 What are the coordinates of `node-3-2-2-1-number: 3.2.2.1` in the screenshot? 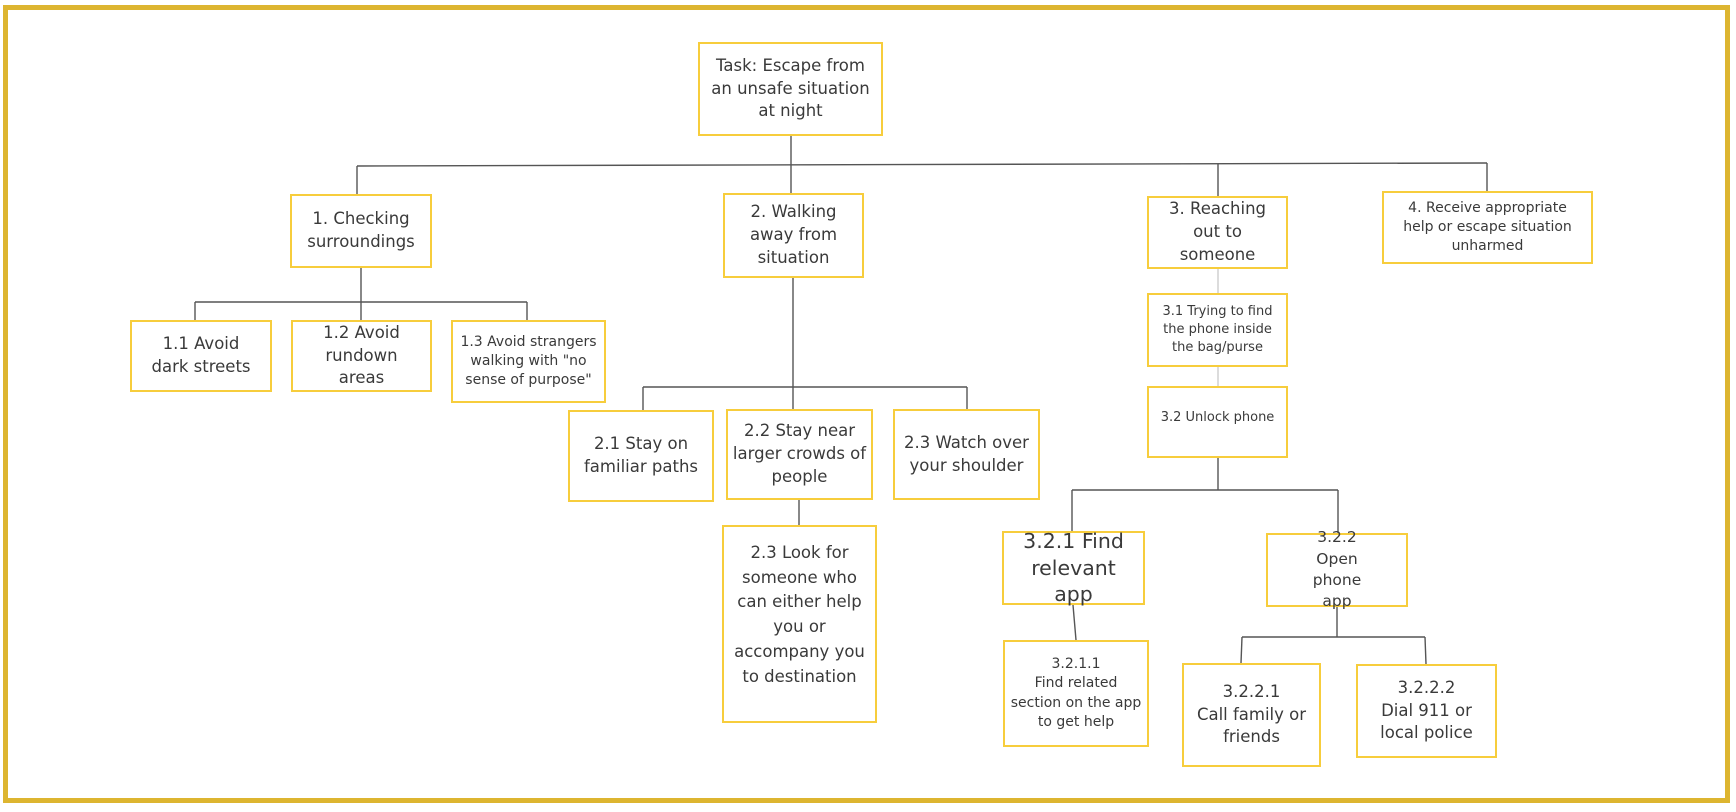 It's located at (1251, 691).